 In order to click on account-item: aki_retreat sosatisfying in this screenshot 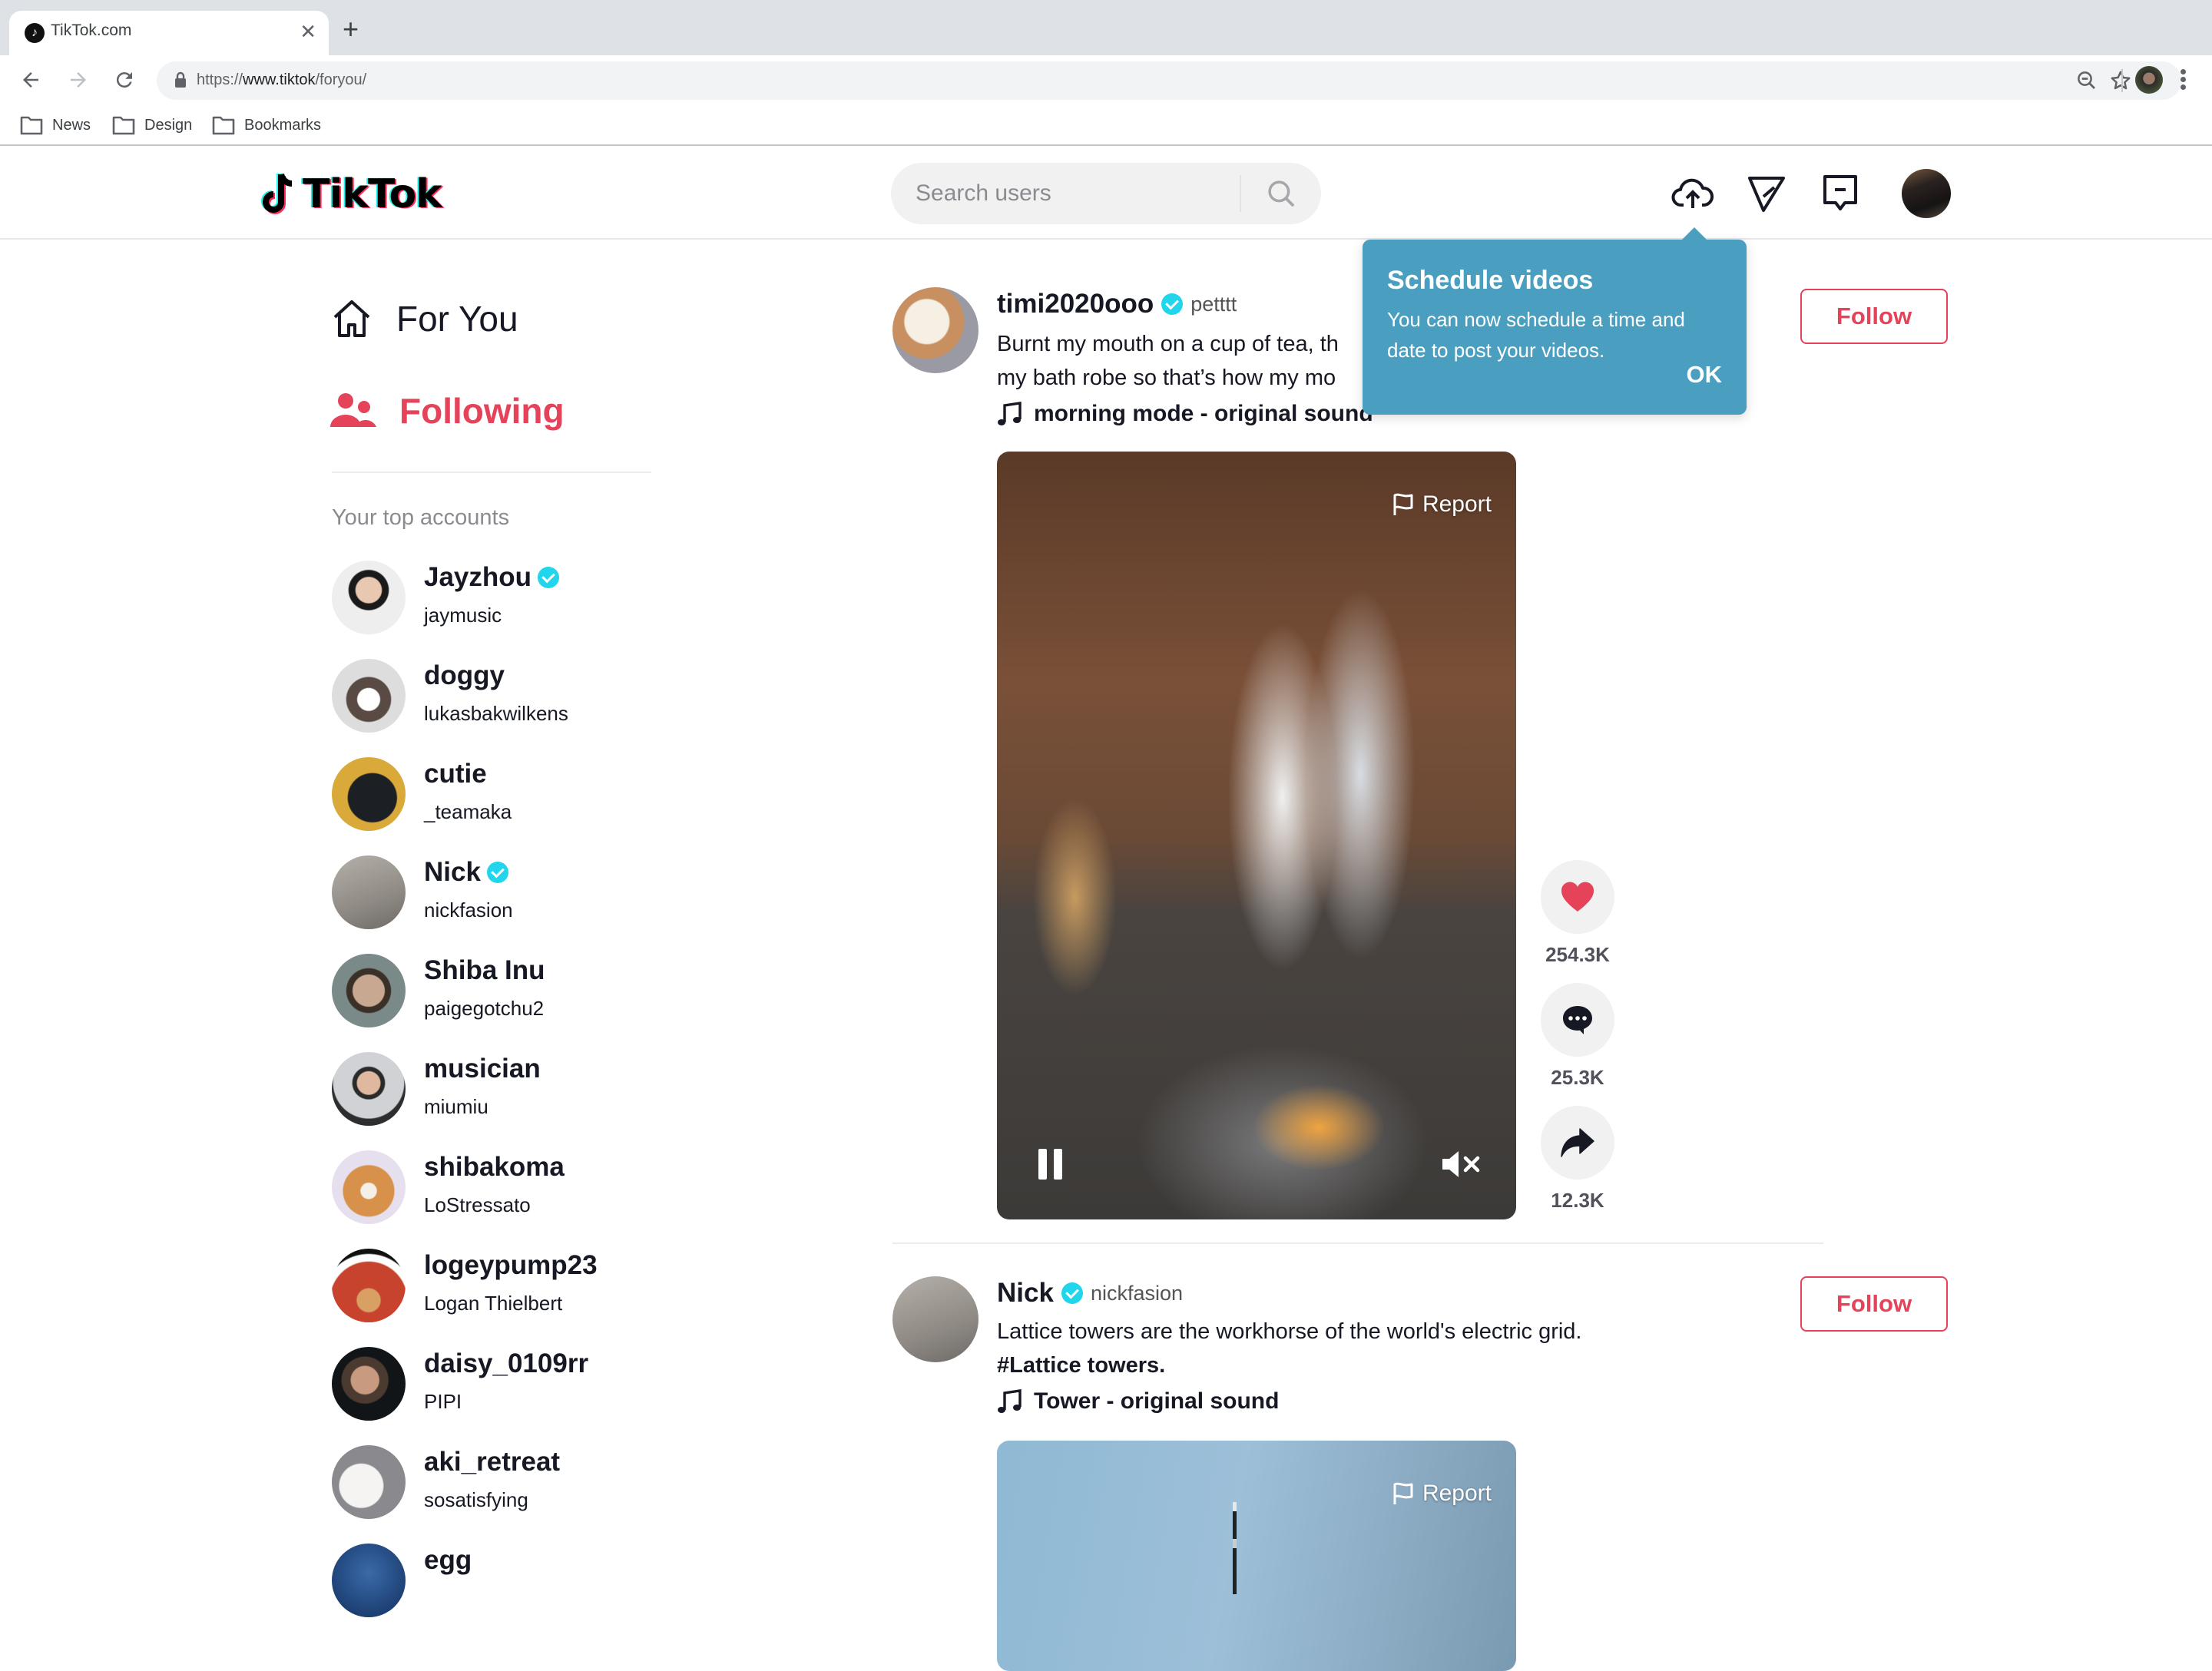, I will do `click(493, 1483)`.